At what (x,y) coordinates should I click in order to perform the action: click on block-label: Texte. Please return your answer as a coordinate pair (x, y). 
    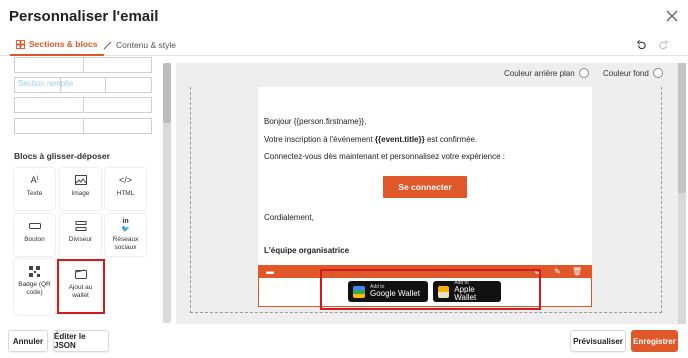
    Looking at the image, I should click on (34, 193).